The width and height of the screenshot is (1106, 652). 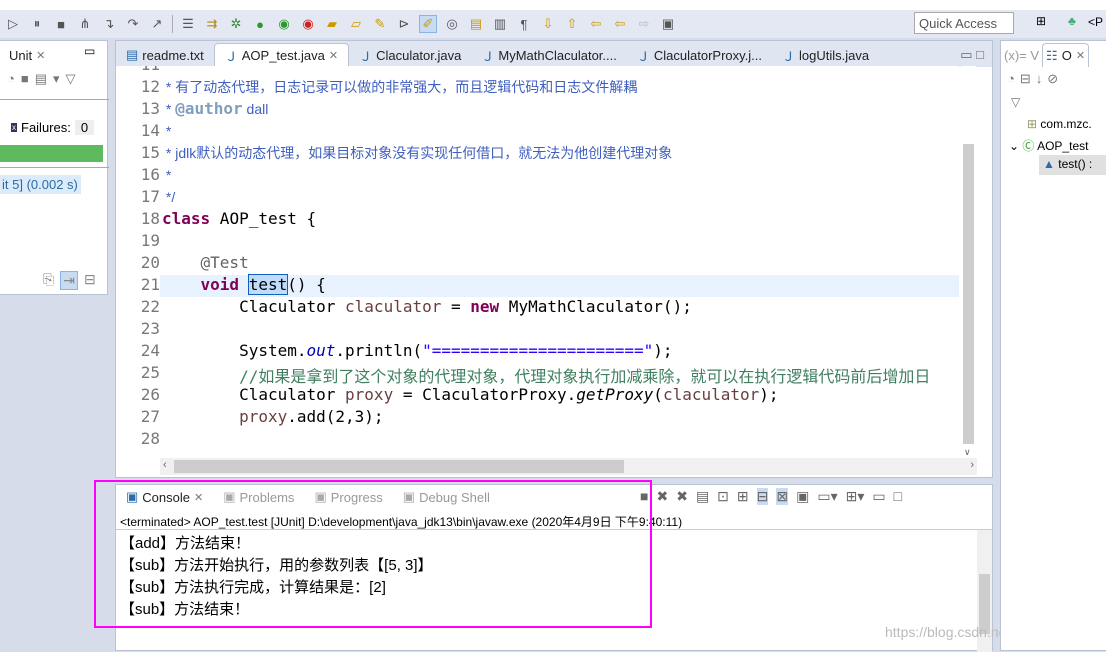 What do you see at coordinates (644, 24) in the screenshot?
I see `forward-icon: ⇨` at bounding box center [644, 24].